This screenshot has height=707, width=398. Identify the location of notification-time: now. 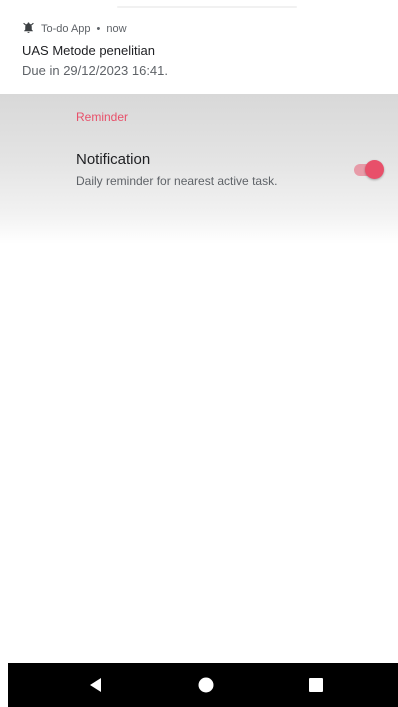
(116, 29).